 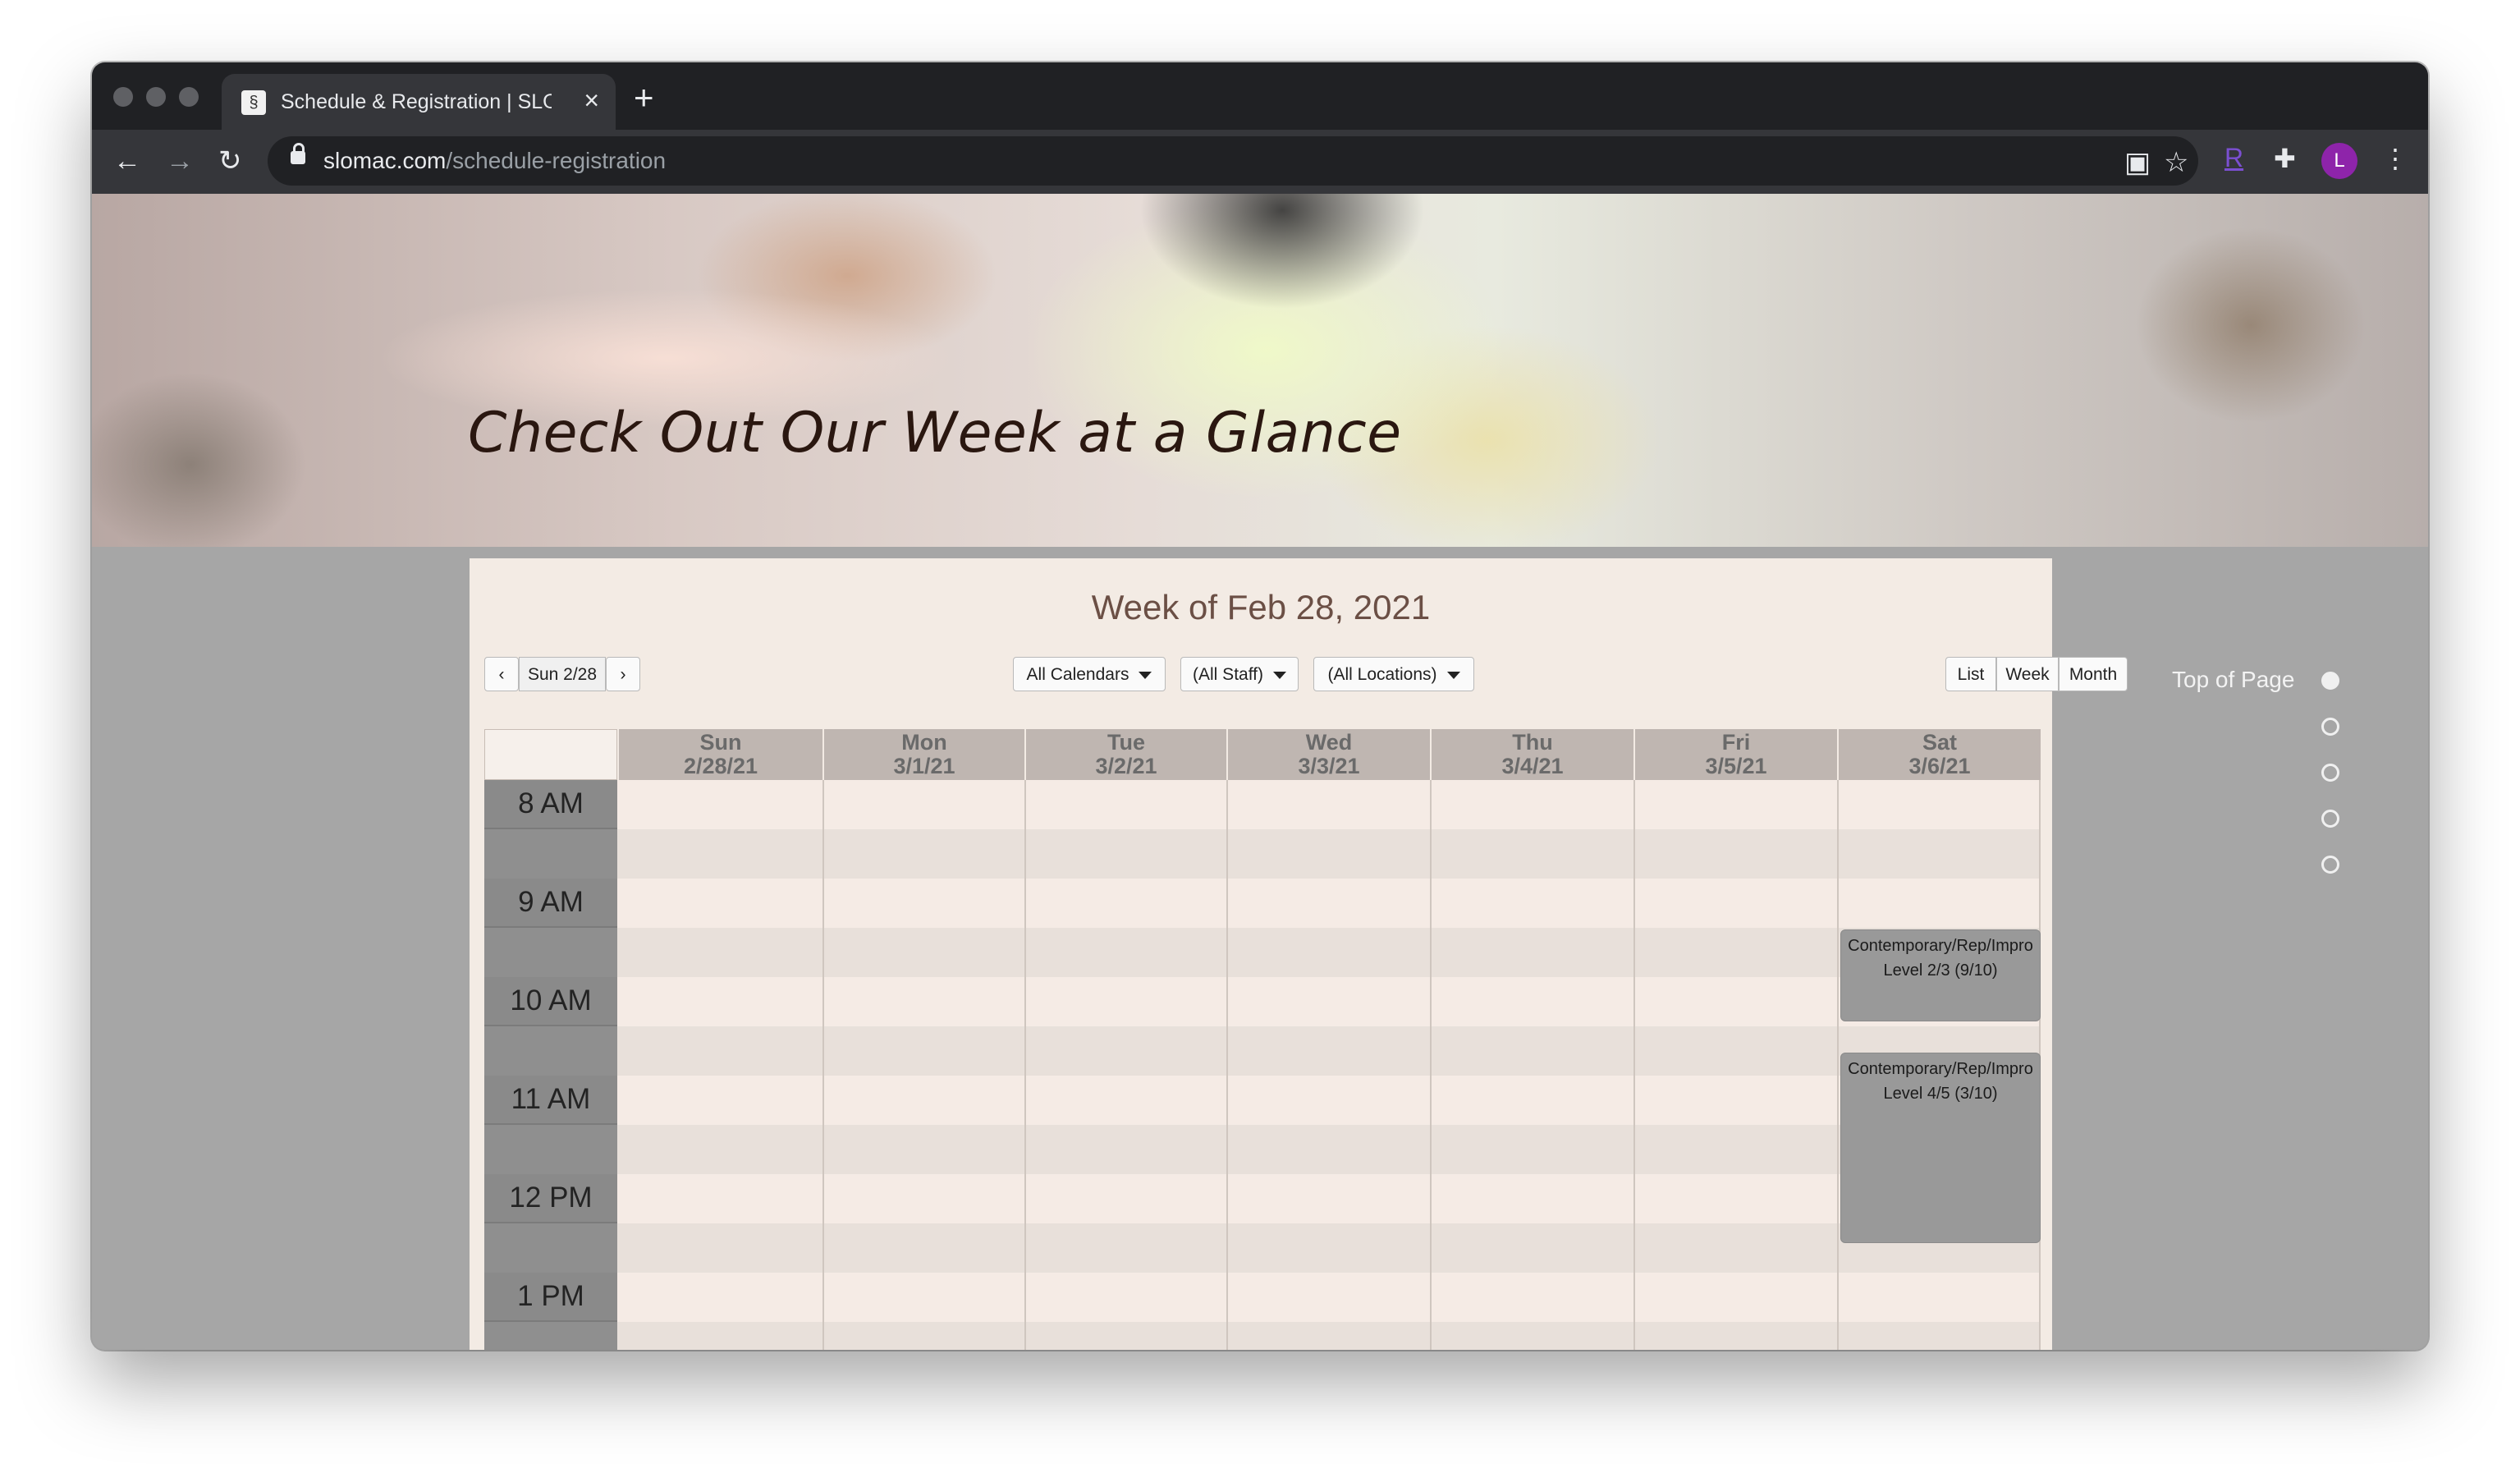 What do you see at coordinates (562, 674) in the screenshot?
I see `date-picker-button: Sun 2/28` at bounding box center [562, 674].